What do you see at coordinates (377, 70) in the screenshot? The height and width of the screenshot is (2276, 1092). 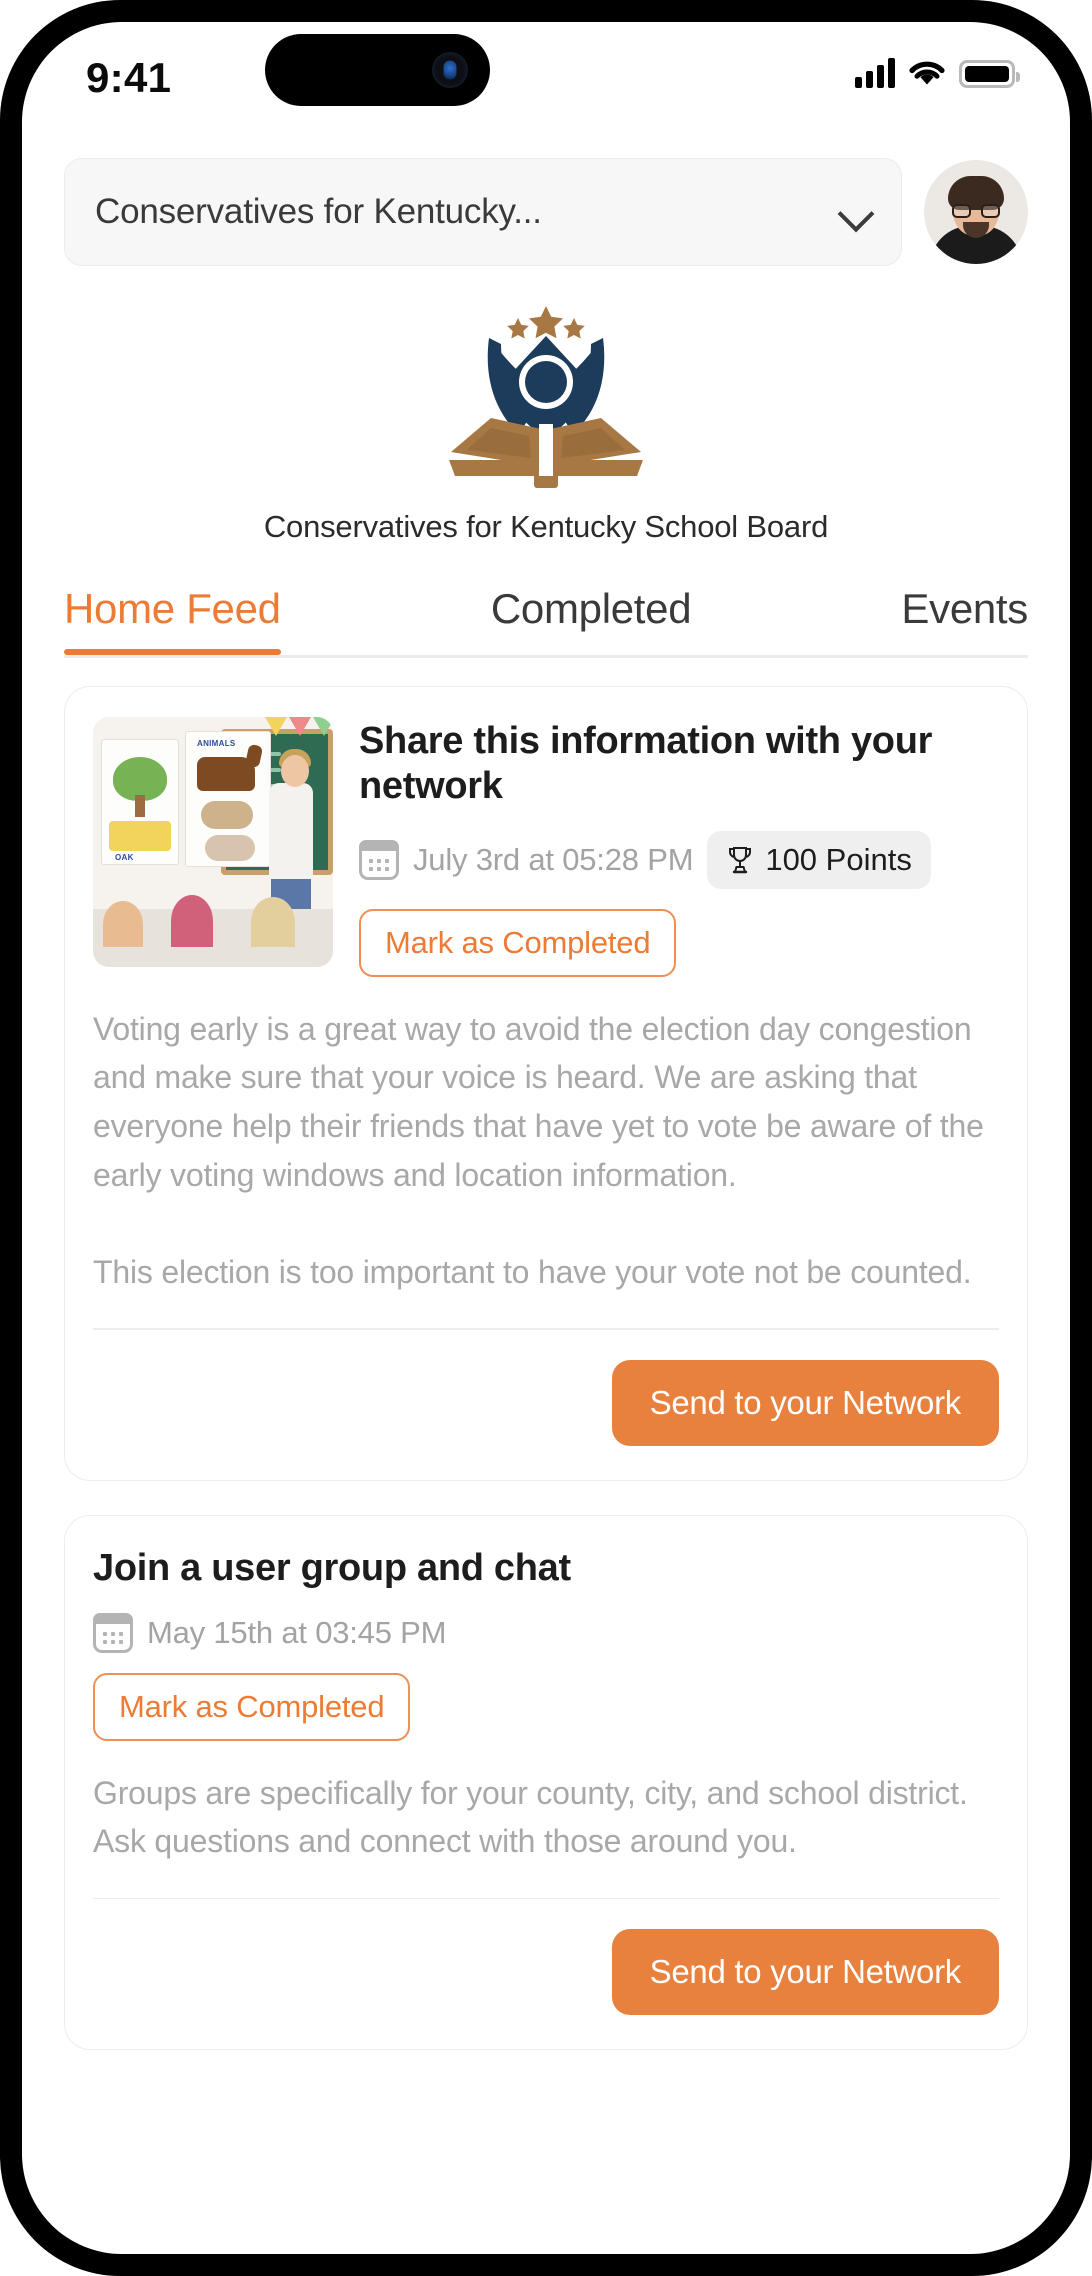 I see `dynamic-island` at bounding box center [377, 70].